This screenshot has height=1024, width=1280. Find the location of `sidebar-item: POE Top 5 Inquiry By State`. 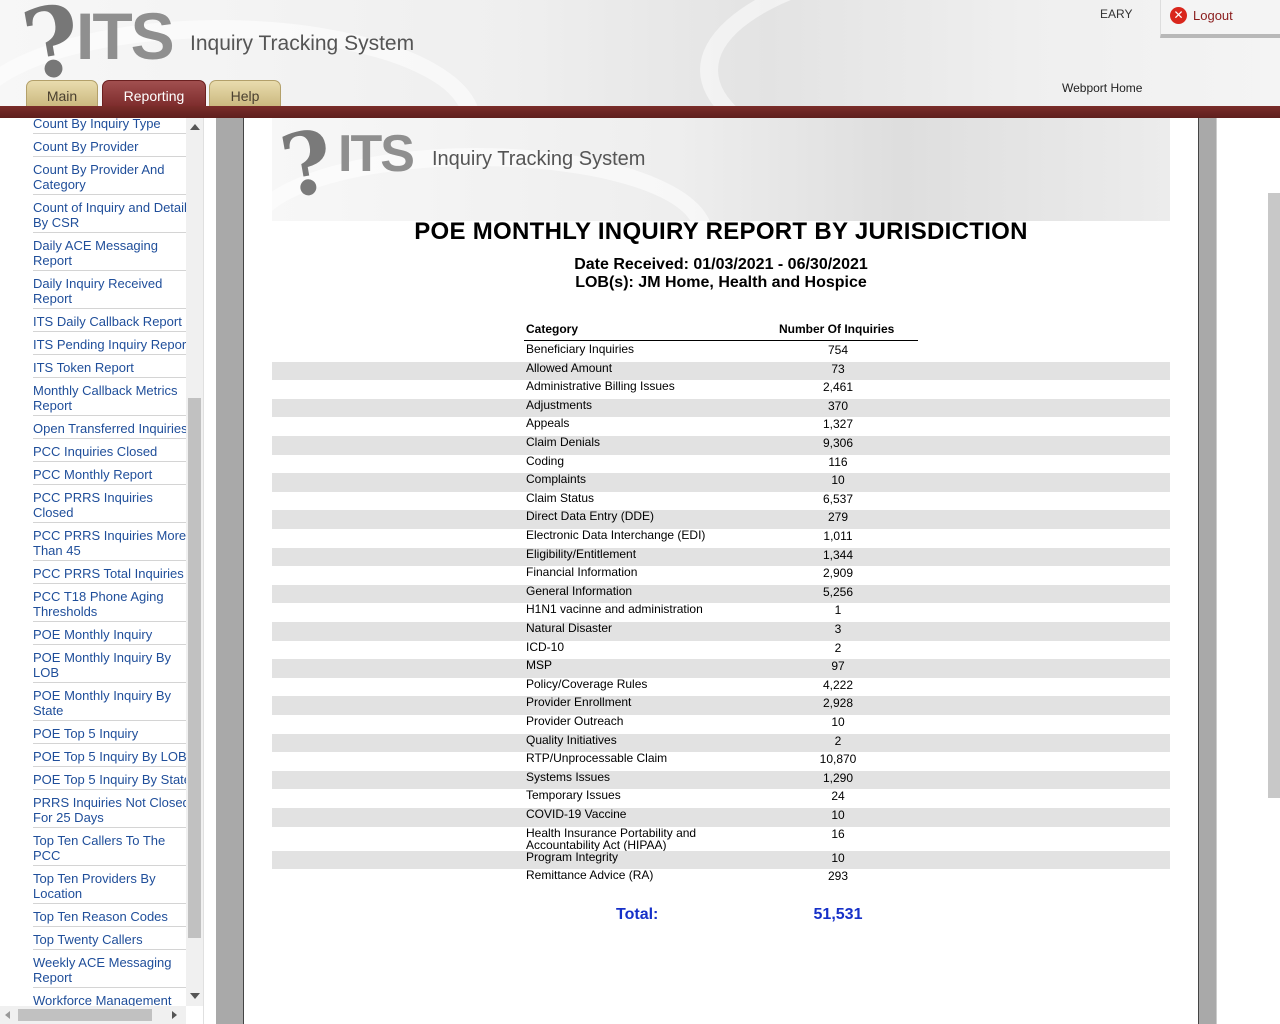

sidebar-item: POE Top 5 Inquiry By State is located at coordinates (109, 779).